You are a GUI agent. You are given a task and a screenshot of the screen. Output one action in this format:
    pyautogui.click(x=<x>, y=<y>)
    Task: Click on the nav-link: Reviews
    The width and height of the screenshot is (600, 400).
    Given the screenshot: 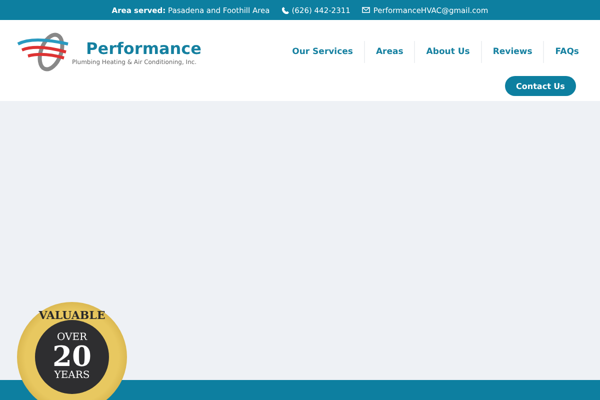 What is the action you would take?
    pyautogui.click(x=512, y=52)
    